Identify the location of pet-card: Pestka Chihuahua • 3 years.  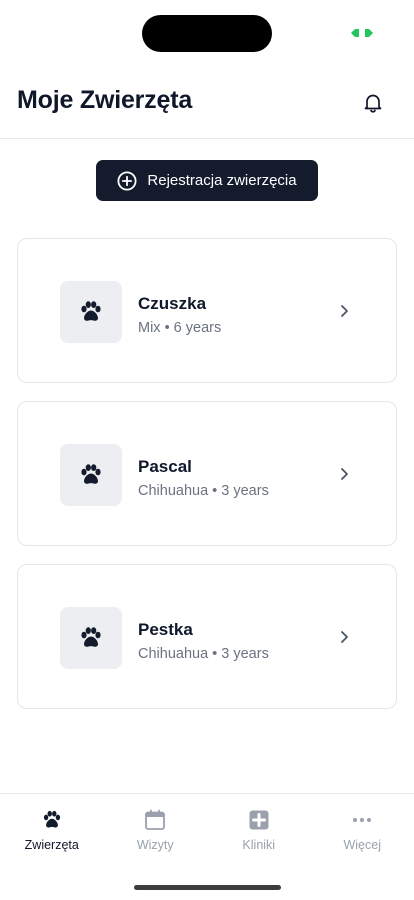
(207, 636).